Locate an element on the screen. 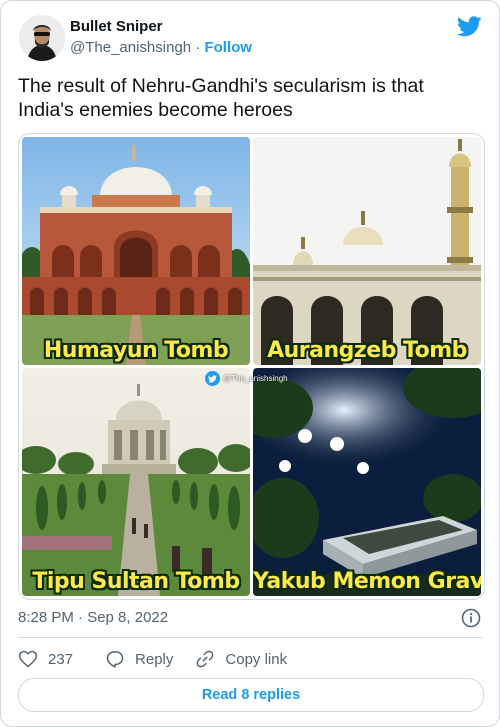 This screenshot has height=727, width=500. media-tile-humayun-tomb: Humayun Tomb is located at coordinates (136, 251).